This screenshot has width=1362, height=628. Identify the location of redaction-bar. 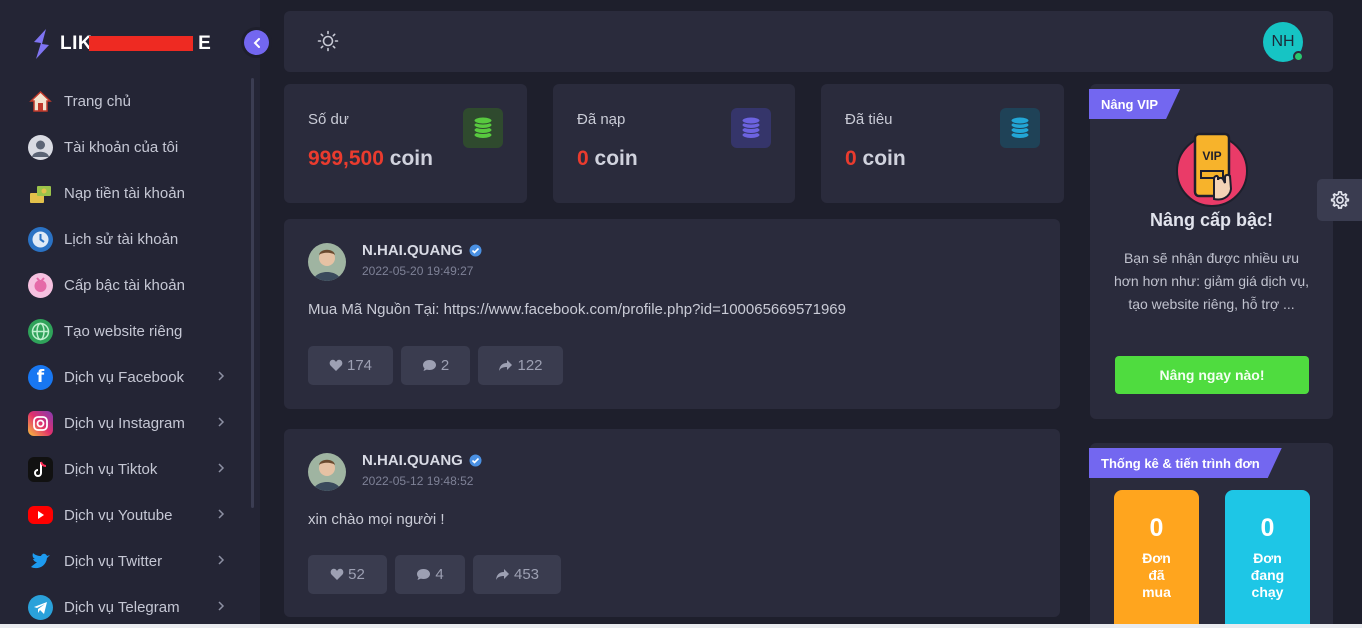
(141, 43).